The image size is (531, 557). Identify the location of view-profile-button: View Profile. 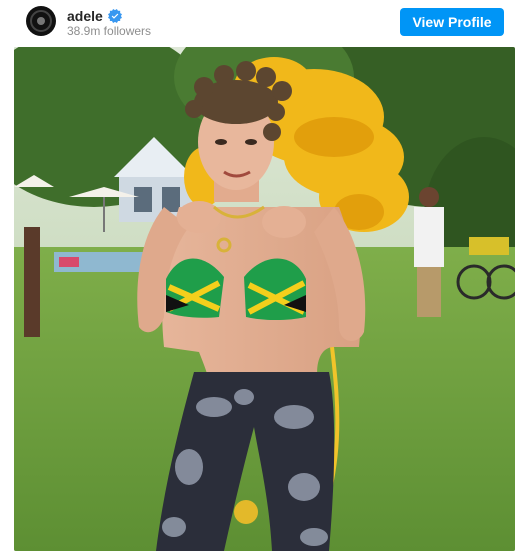
(452, 22).